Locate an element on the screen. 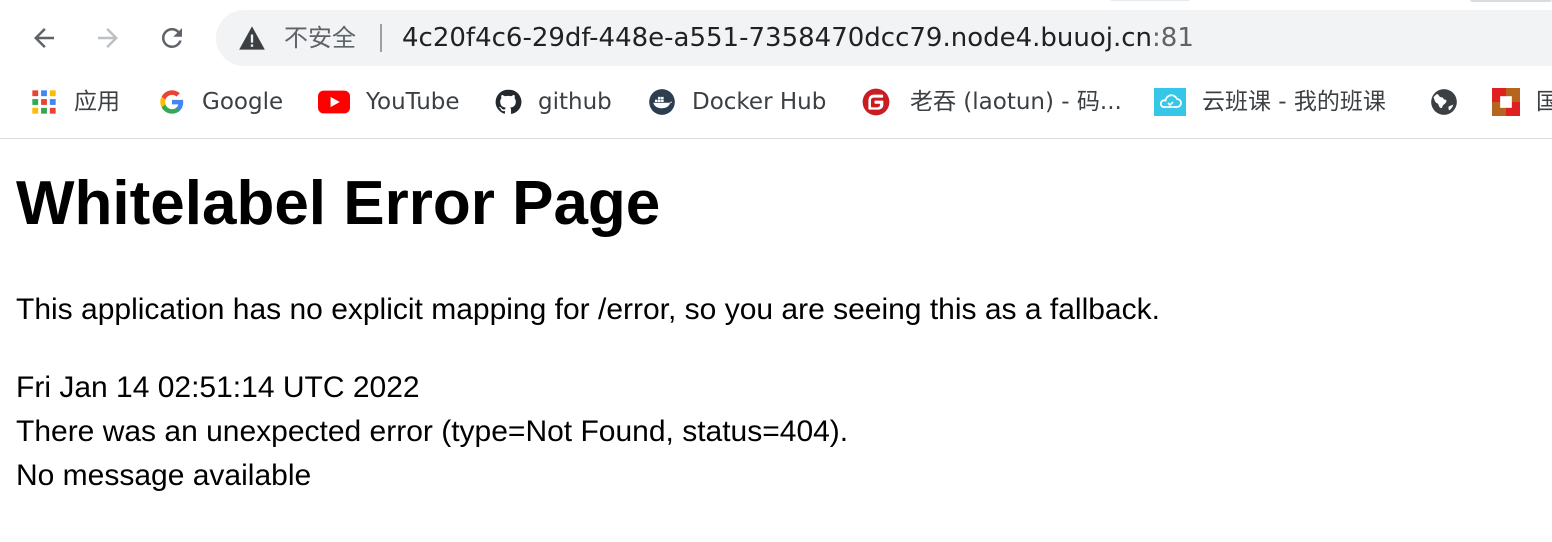 This screenshot has height=542, width=1552. bookmark-google: Google is located at coordinates (220, 102).